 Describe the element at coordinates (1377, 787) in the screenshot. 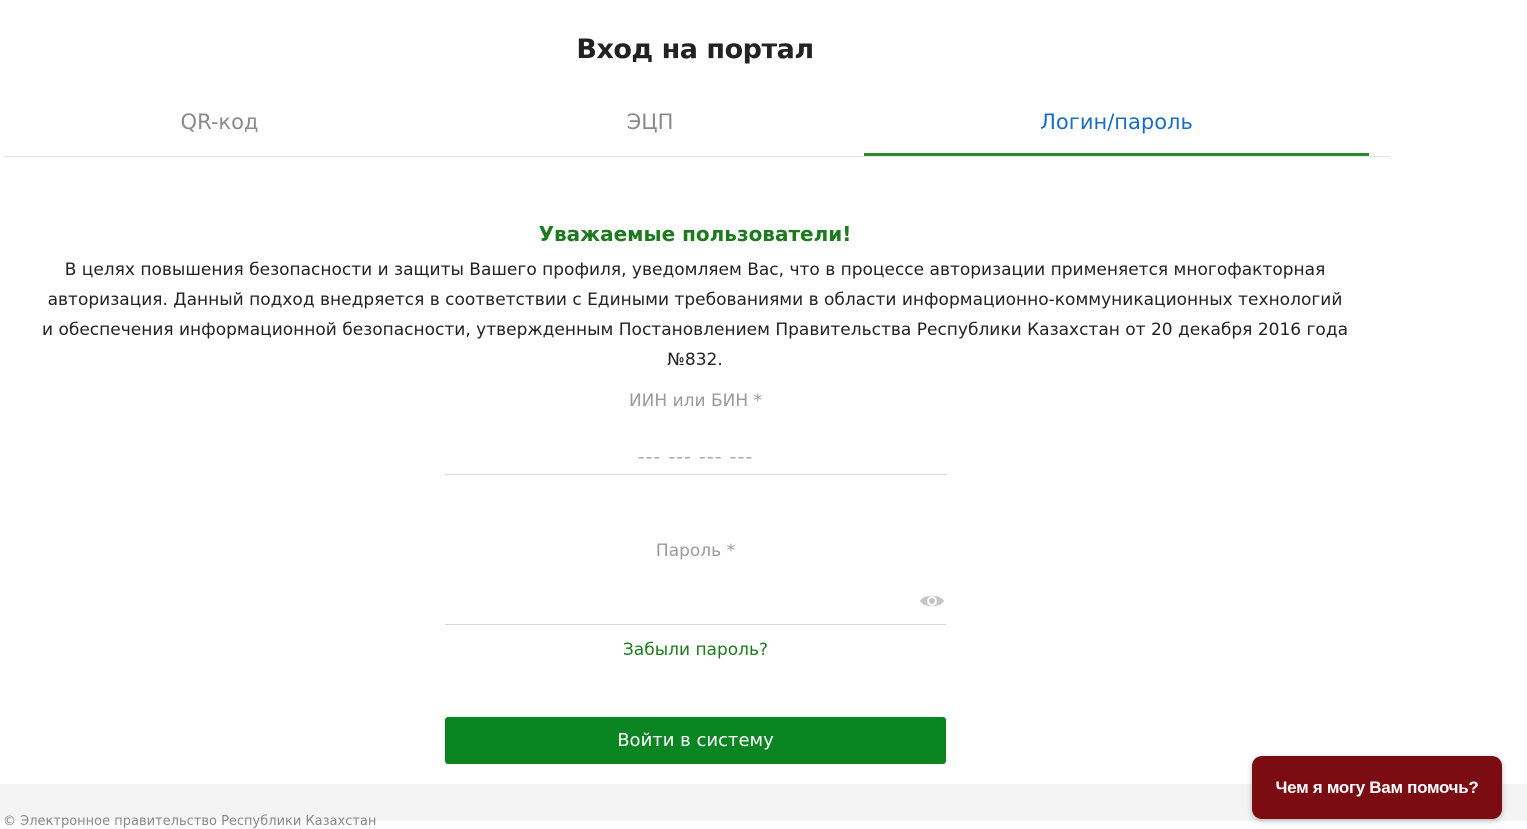

I see `help-chat-button: Чем я могу Вам помочь?` at that location.